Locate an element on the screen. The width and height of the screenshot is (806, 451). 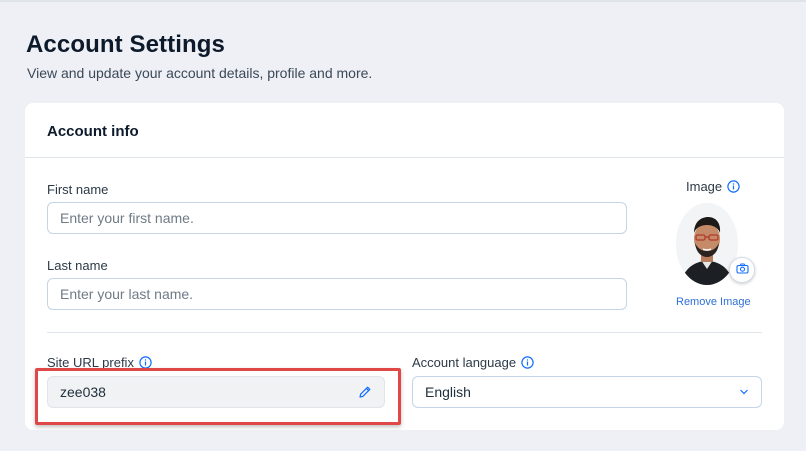
page-title: Account Settings is located at coordinates (125, 44).